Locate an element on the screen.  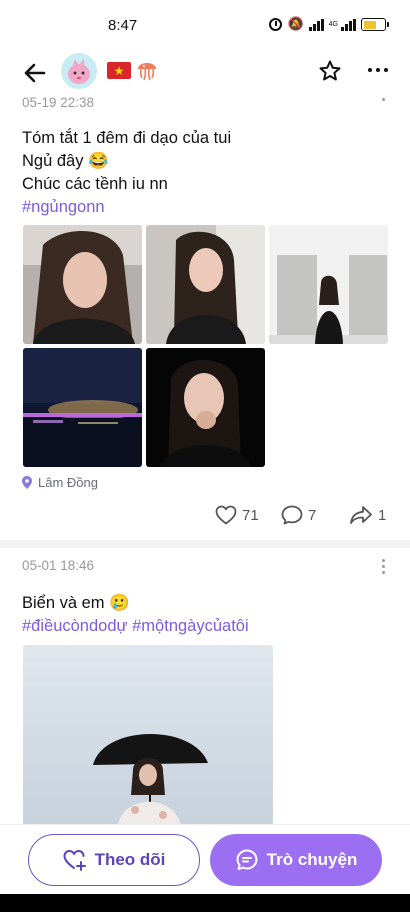
heart-icon is located at coordinates (226, 515).